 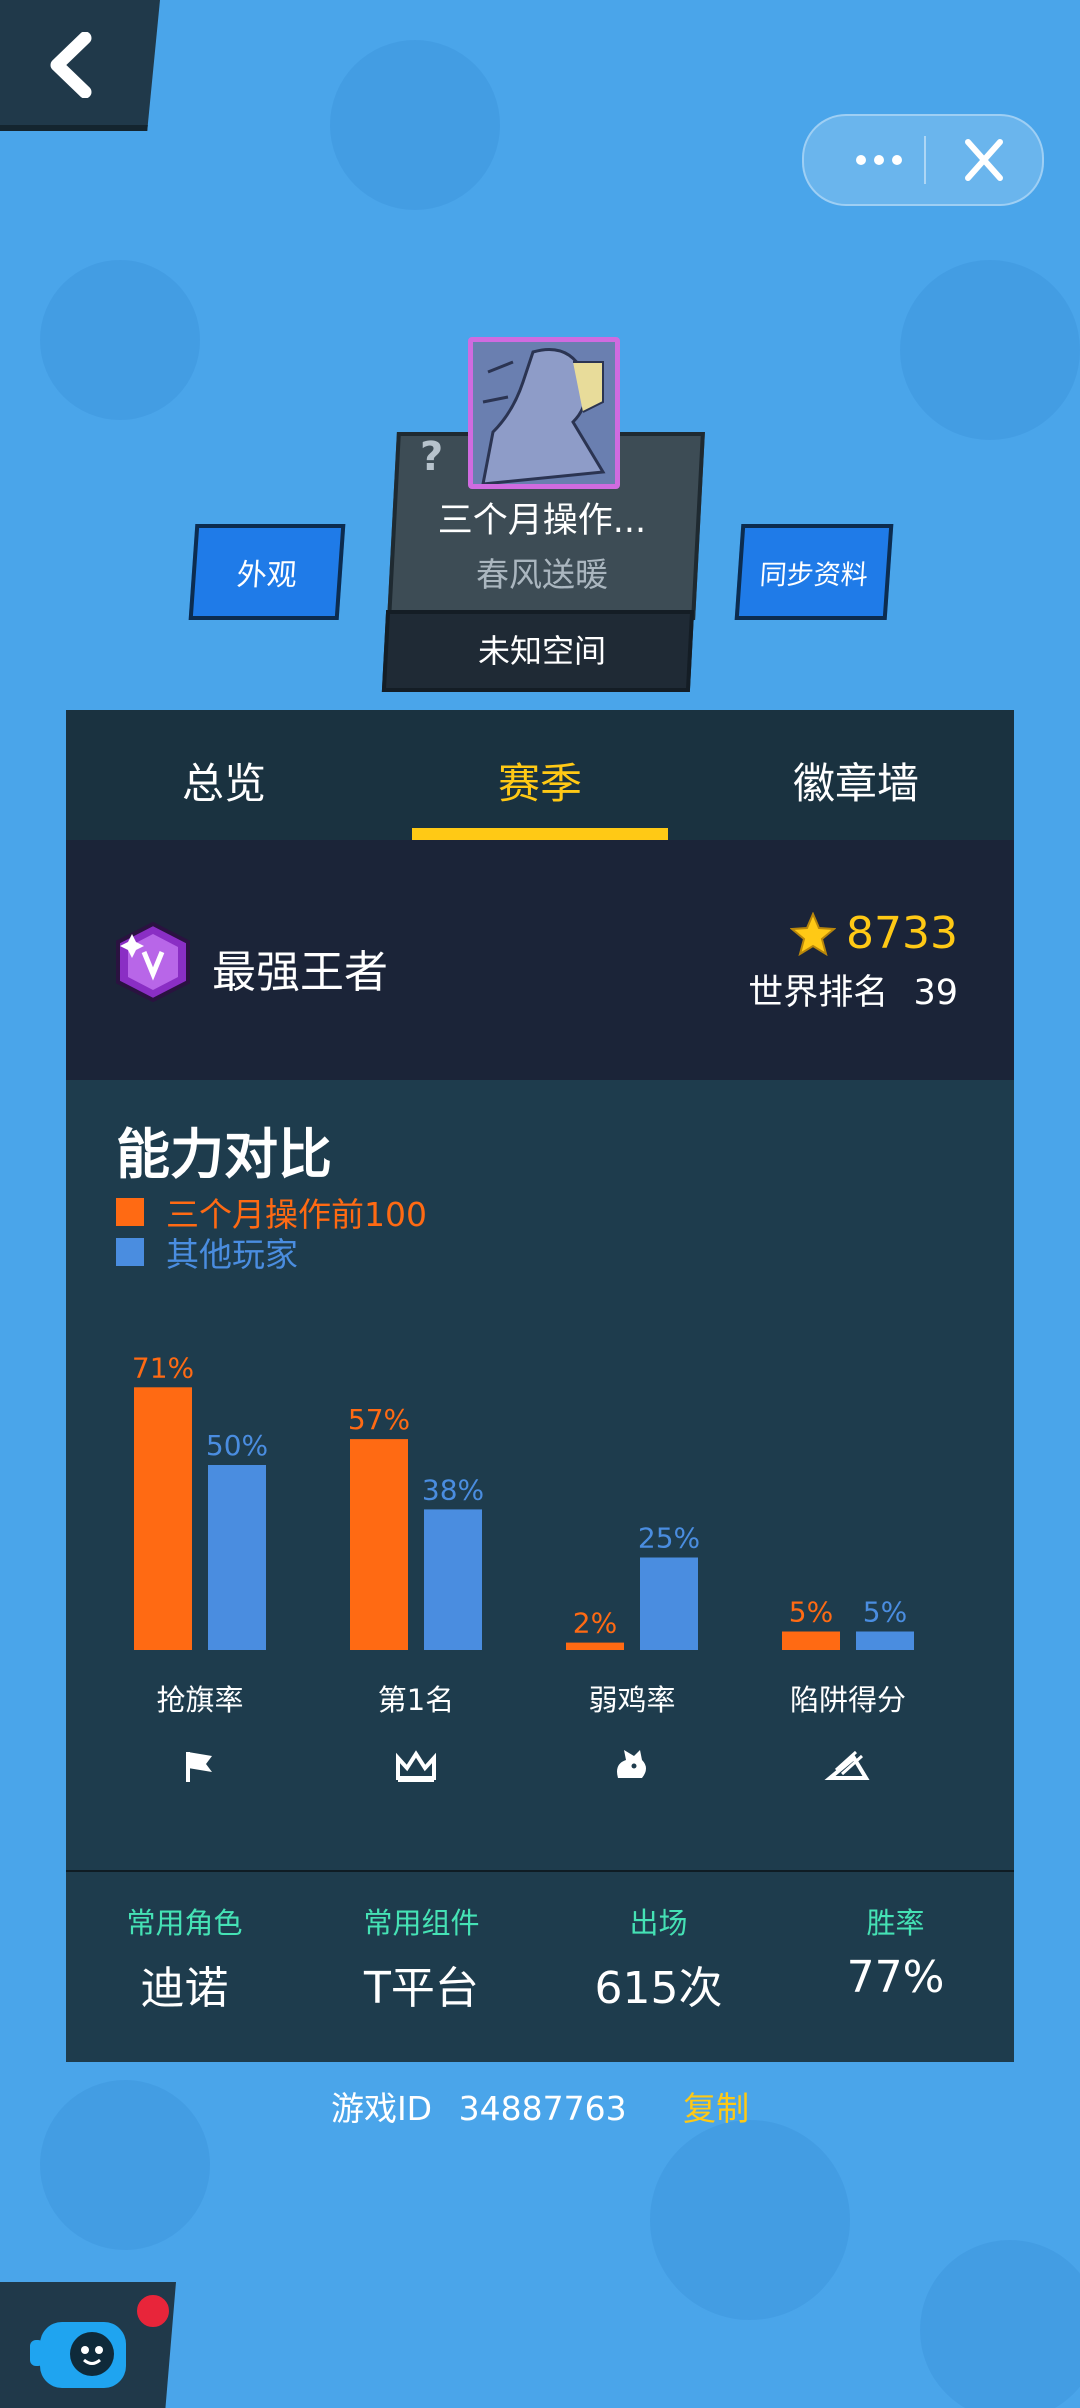 I want to click on bar-value-label: 25%, so click(x=669, y=1538).